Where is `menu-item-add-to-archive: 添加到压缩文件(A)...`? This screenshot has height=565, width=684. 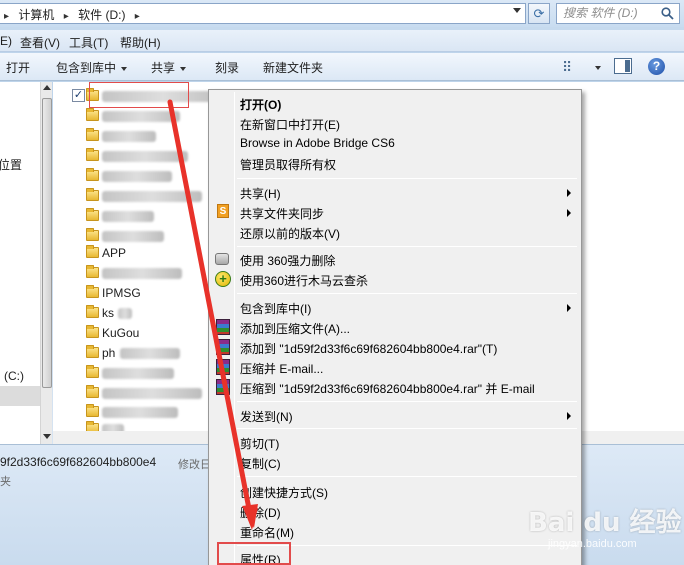 menu-item-add-to-archive: 添加到压缩文件(A)... is located at coordinates (395, 327).